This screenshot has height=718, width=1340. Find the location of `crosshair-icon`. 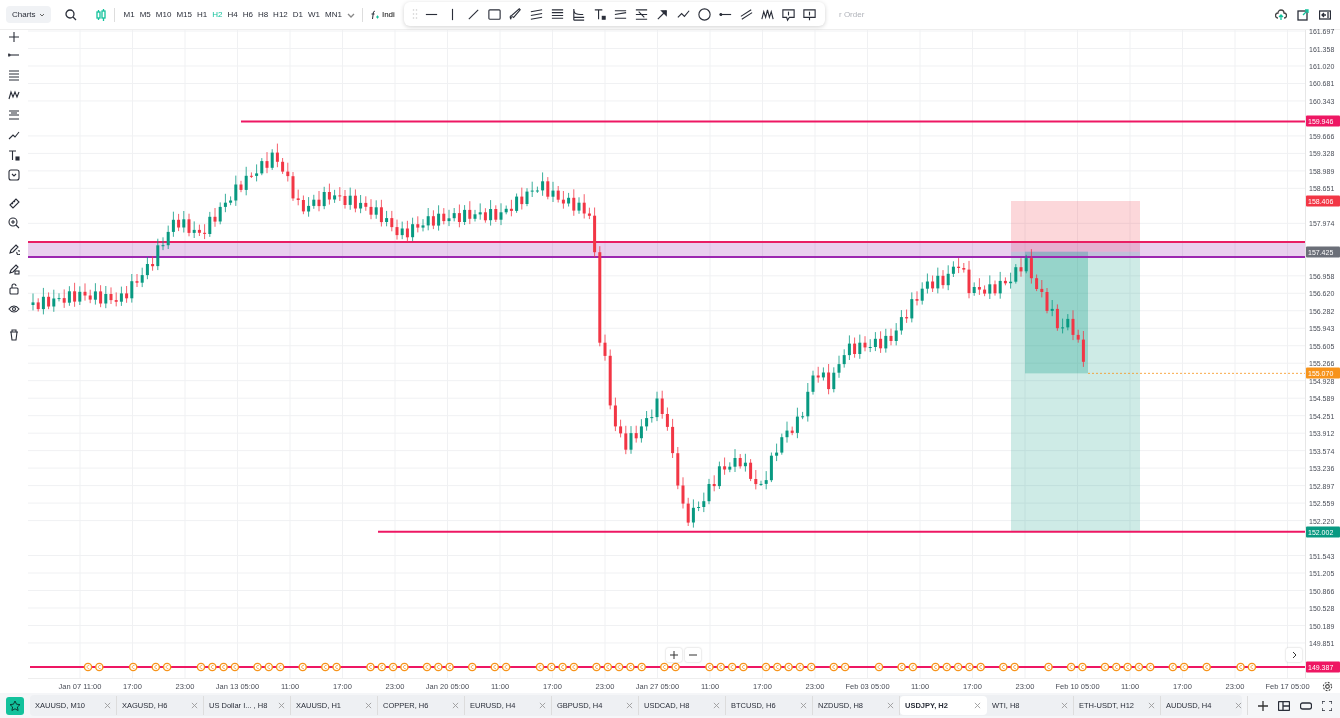

crosshair-icon is located at coordinates (14, 37).